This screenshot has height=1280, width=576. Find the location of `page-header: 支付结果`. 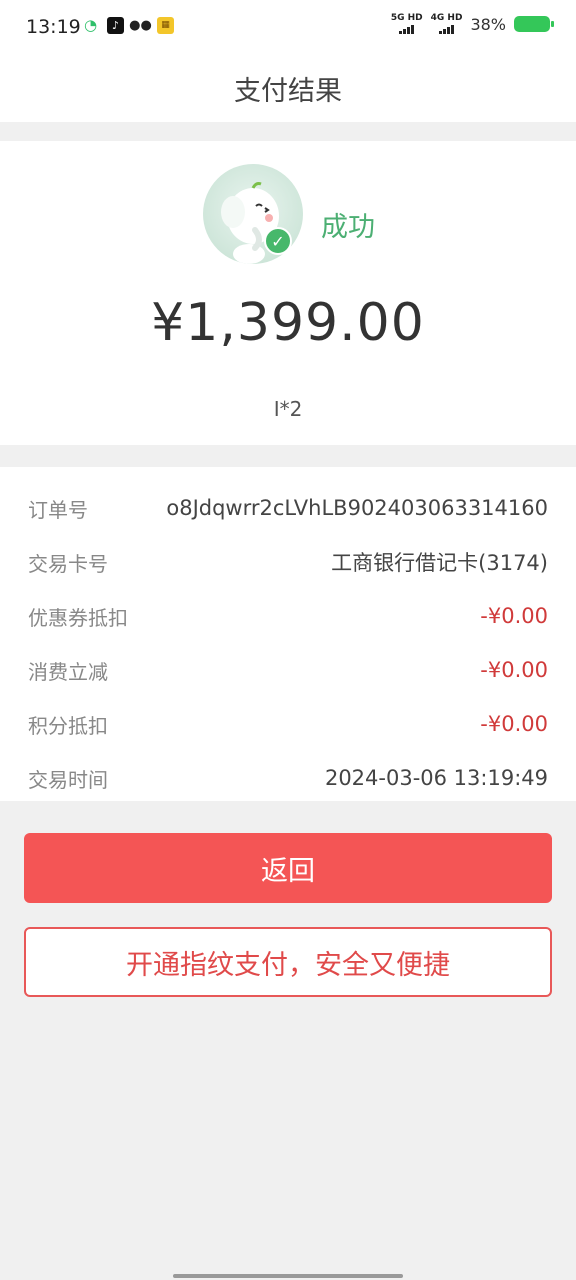

page-header: 支付结果 is located at coordinates (288, 88).